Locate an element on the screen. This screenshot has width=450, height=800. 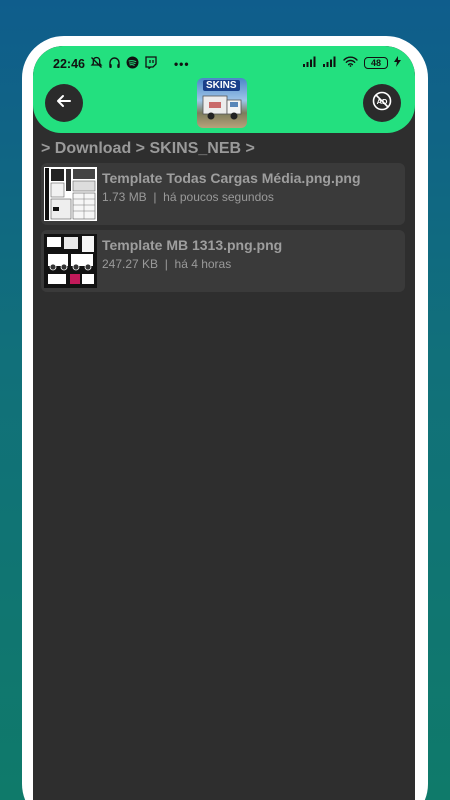
file-name: Template MB 1313.png.png is located at coordinates (192, 245).